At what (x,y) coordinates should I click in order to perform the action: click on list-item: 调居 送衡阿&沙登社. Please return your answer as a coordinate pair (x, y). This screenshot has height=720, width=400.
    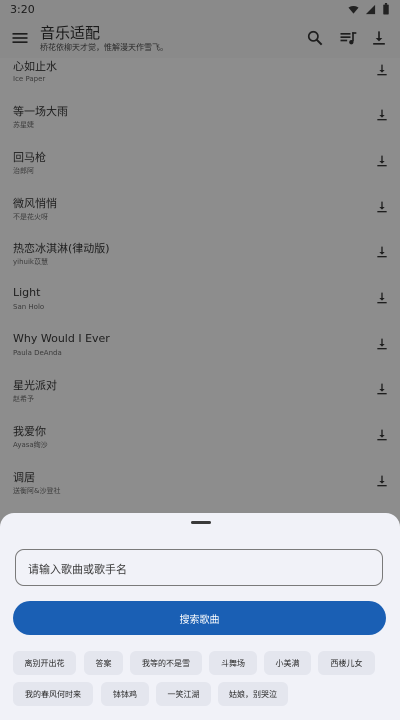
    Looking at the image, I should click on (200, 492).